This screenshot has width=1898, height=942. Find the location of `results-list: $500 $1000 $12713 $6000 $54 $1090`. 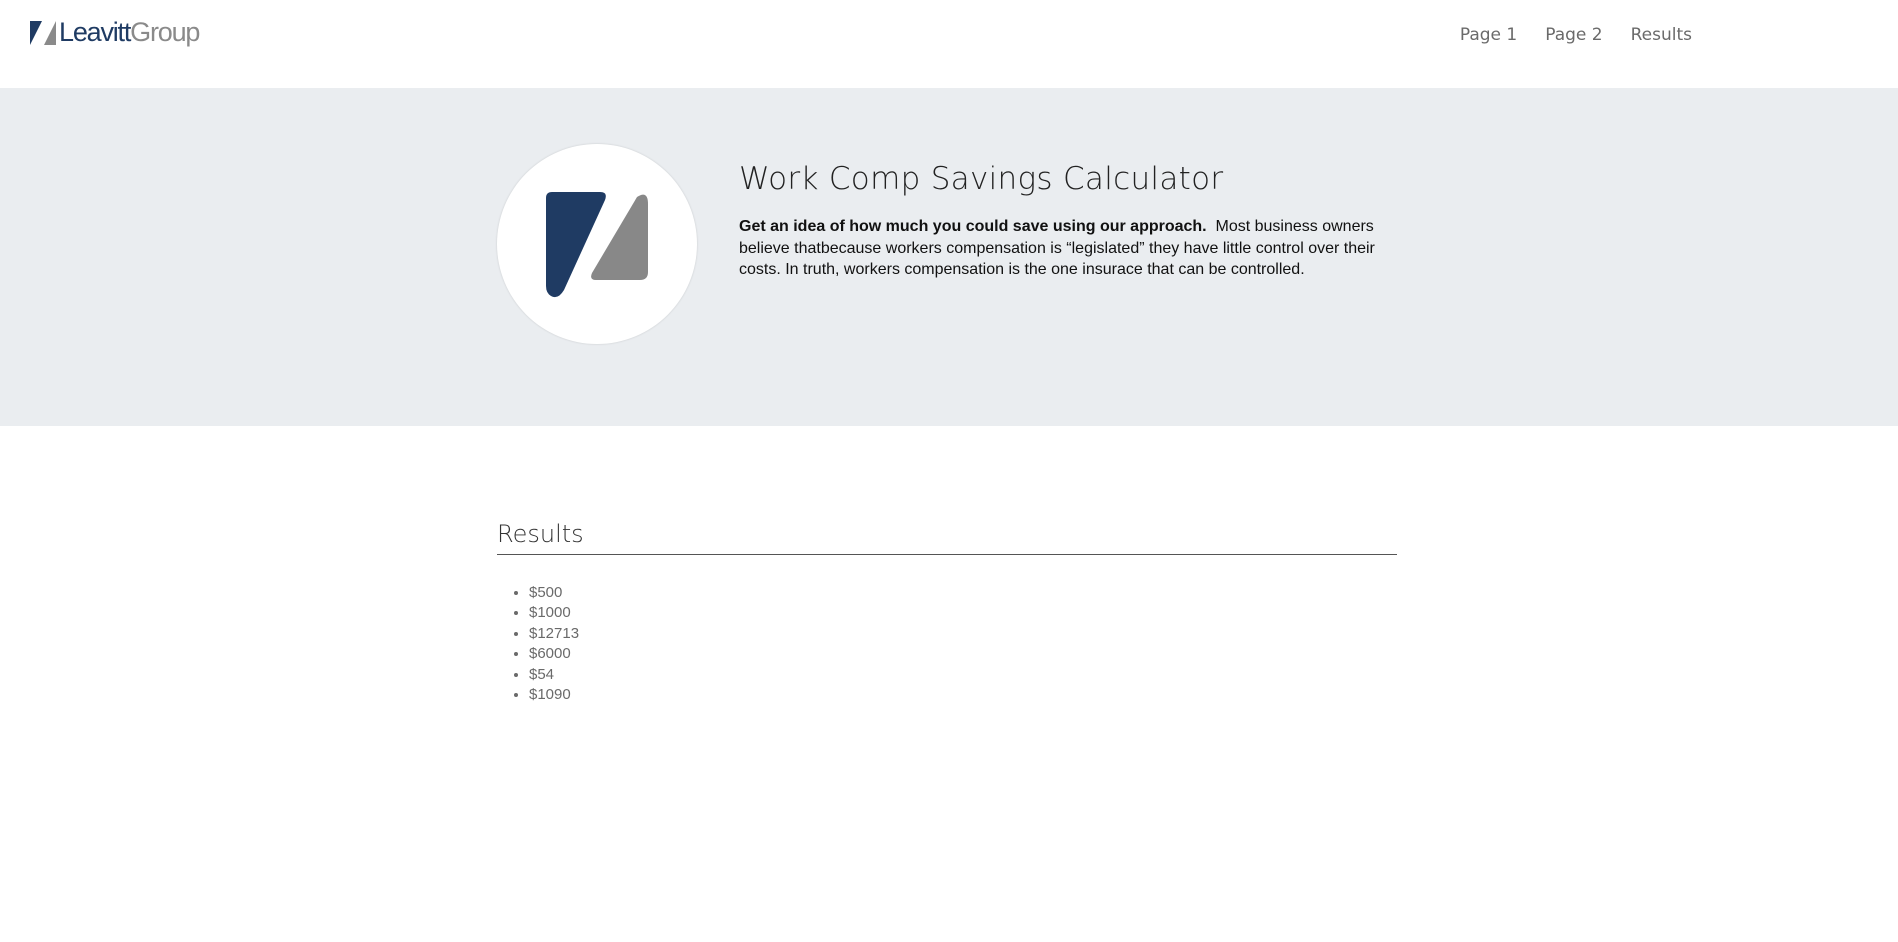

results-list: $500 $1000 $12713 $6000 $54 $1090 is located at coordinates (947, 644).